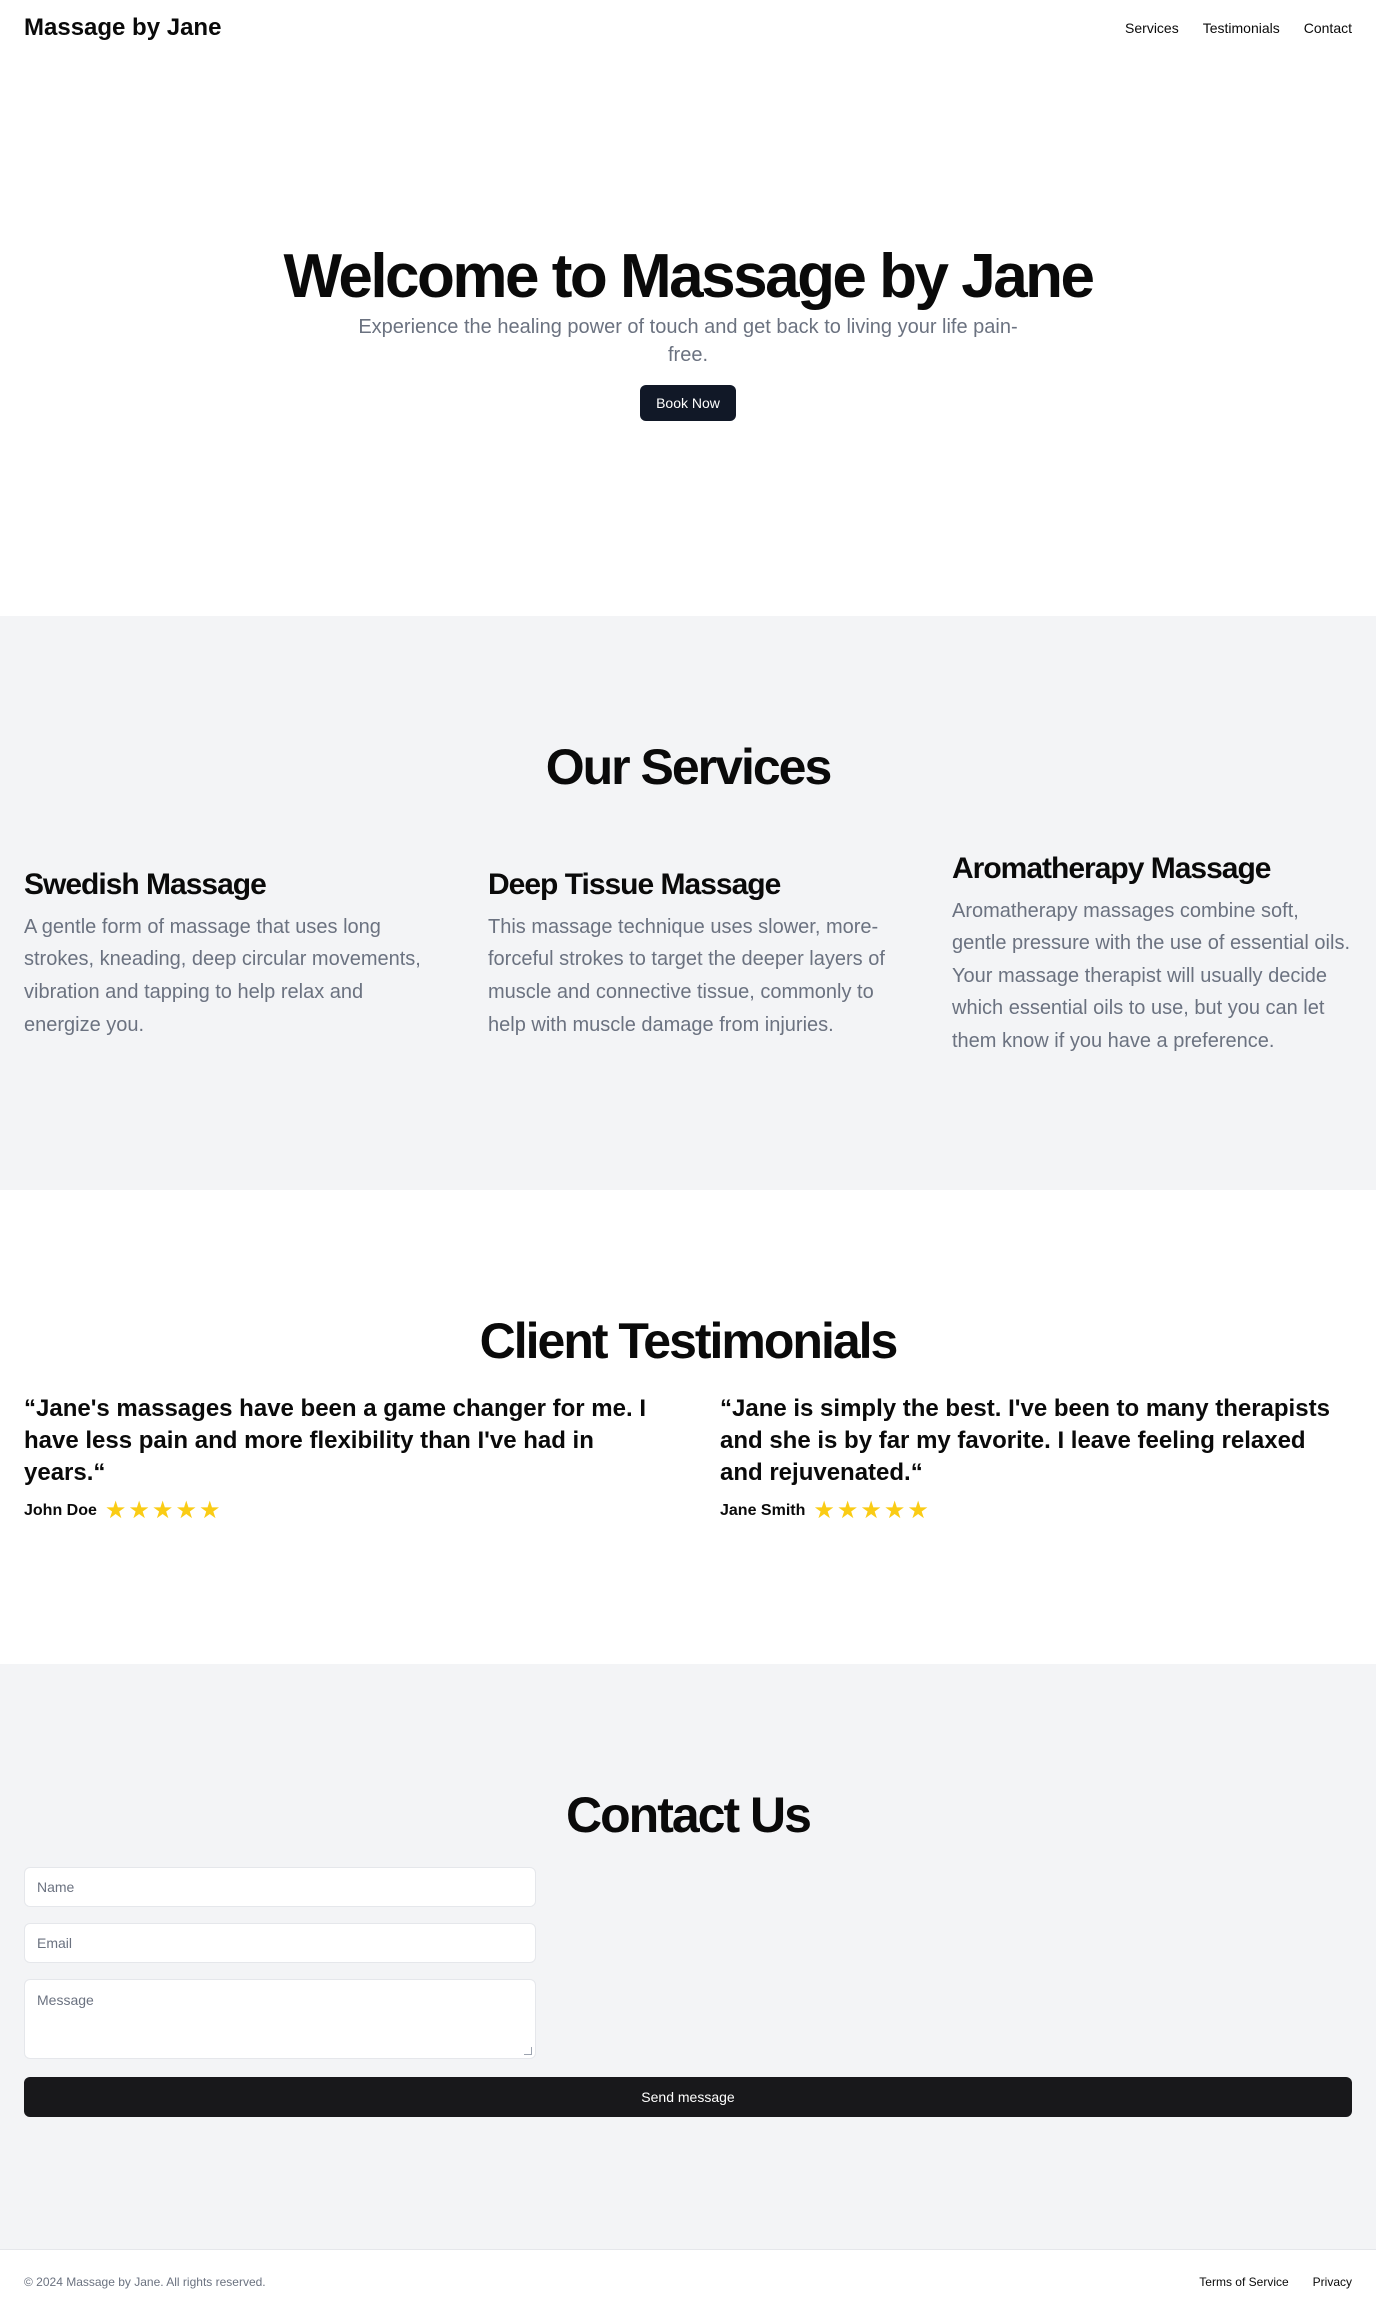 This screenshot has width=1376, height=2313. Describe the element at coordinates (280, 2019) in the screenshot. I see `message-field: Message` at that location.